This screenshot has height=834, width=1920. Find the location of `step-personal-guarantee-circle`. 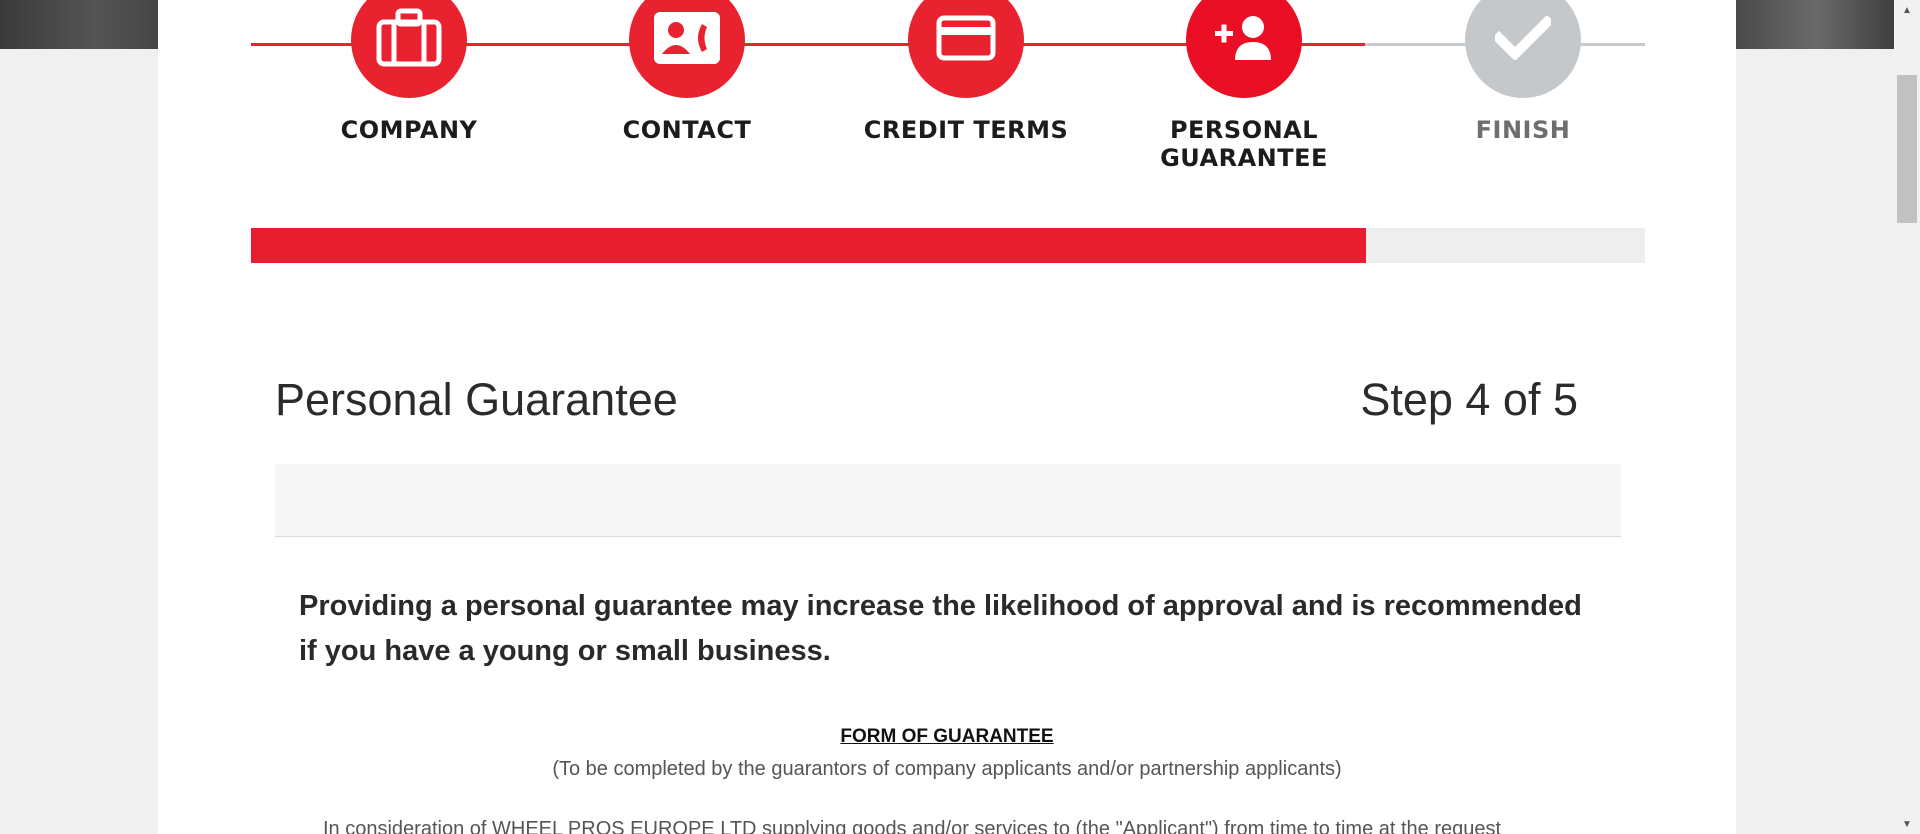

step-personal-guarantee-circle is located at coordinates (1244, 49).